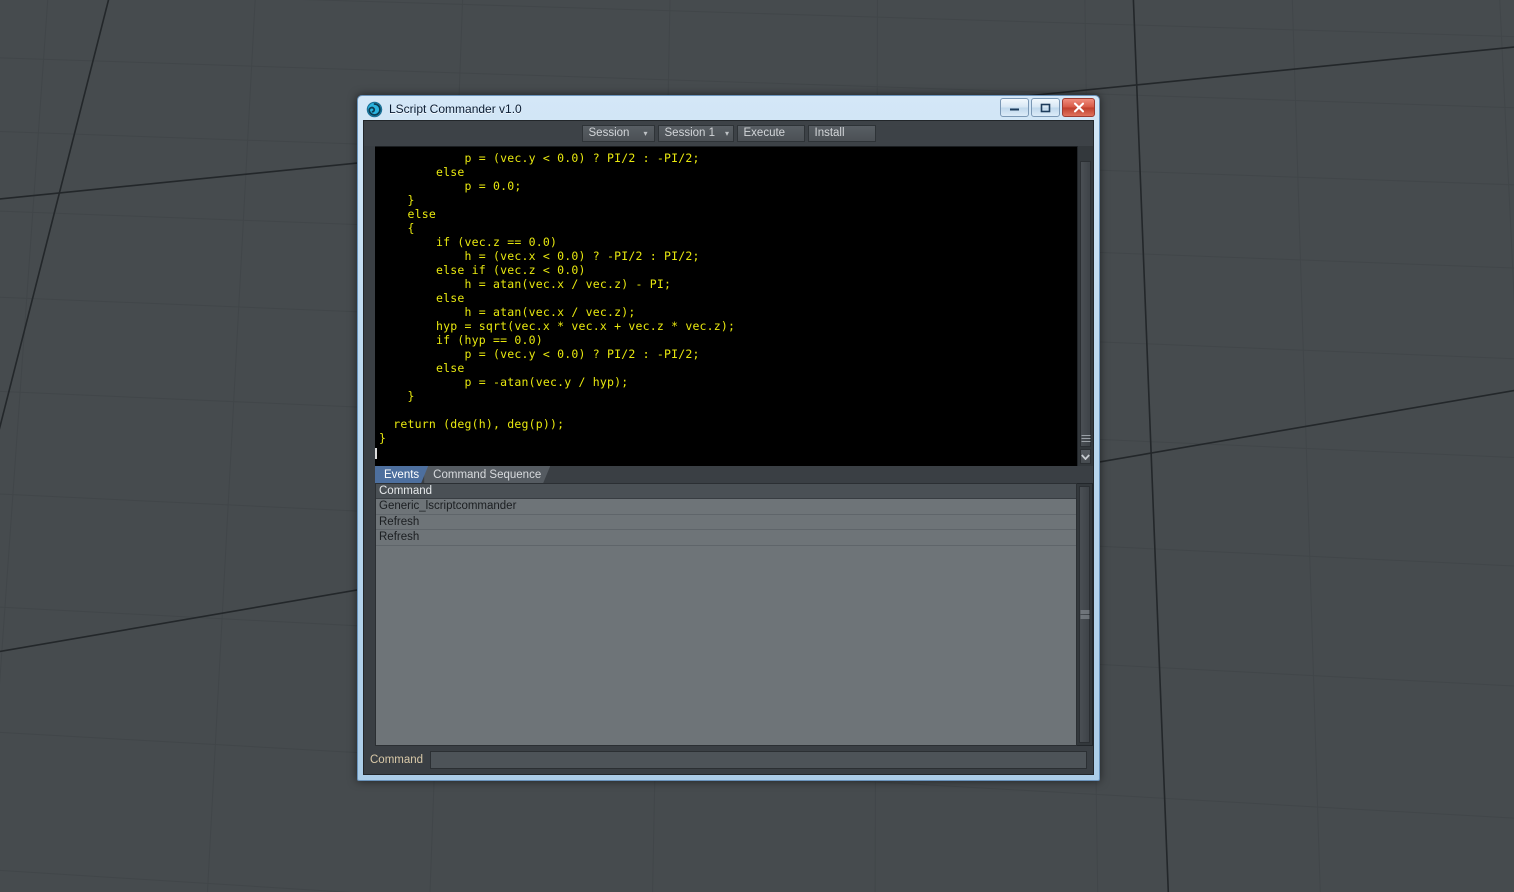 The image size is (1514, 892). Describe the element at coordinates (376, 453) in the screenshot. I see `text-caret` at that location.